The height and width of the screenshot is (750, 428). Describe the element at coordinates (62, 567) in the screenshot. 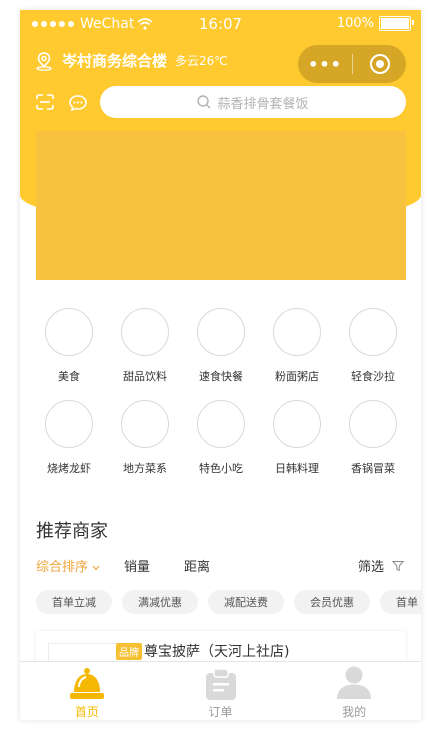

I see `sort-comprehensive-label: 综合排序` at that location.